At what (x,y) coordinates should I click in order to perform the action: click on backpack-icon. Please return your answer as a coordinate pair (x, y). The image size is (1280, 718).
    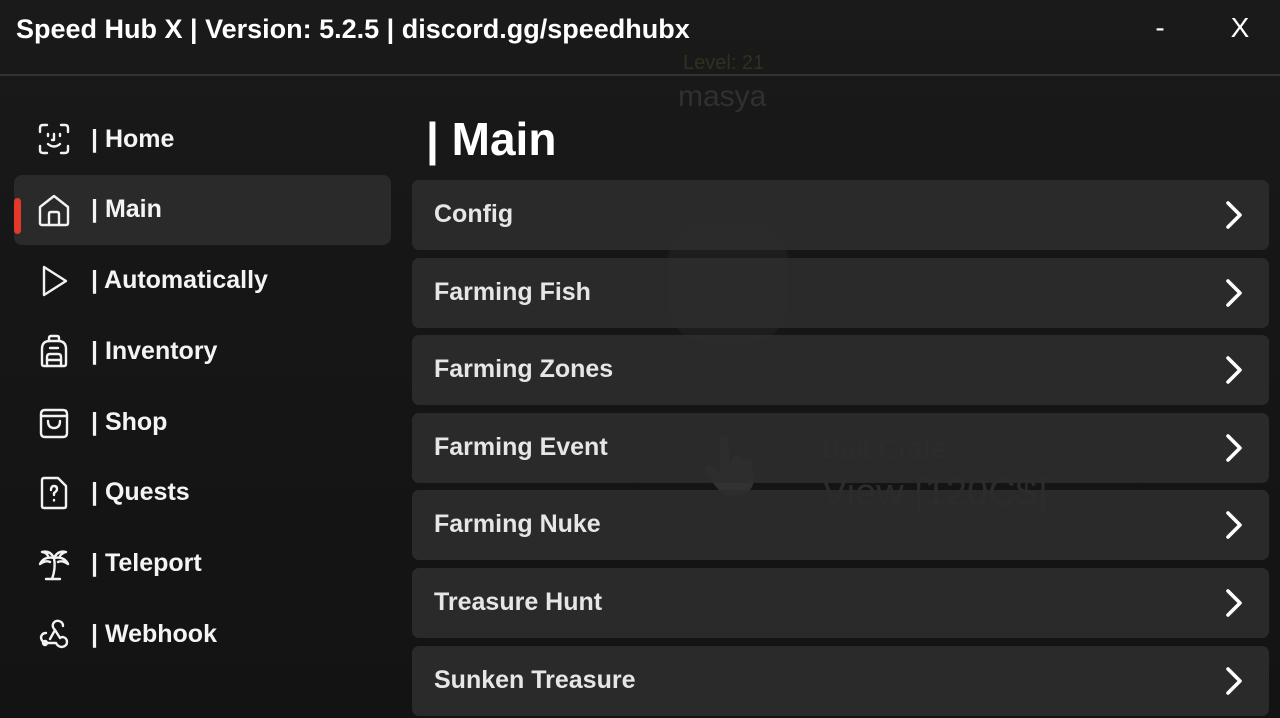
    Looking at the image, I should click on (54, 351).